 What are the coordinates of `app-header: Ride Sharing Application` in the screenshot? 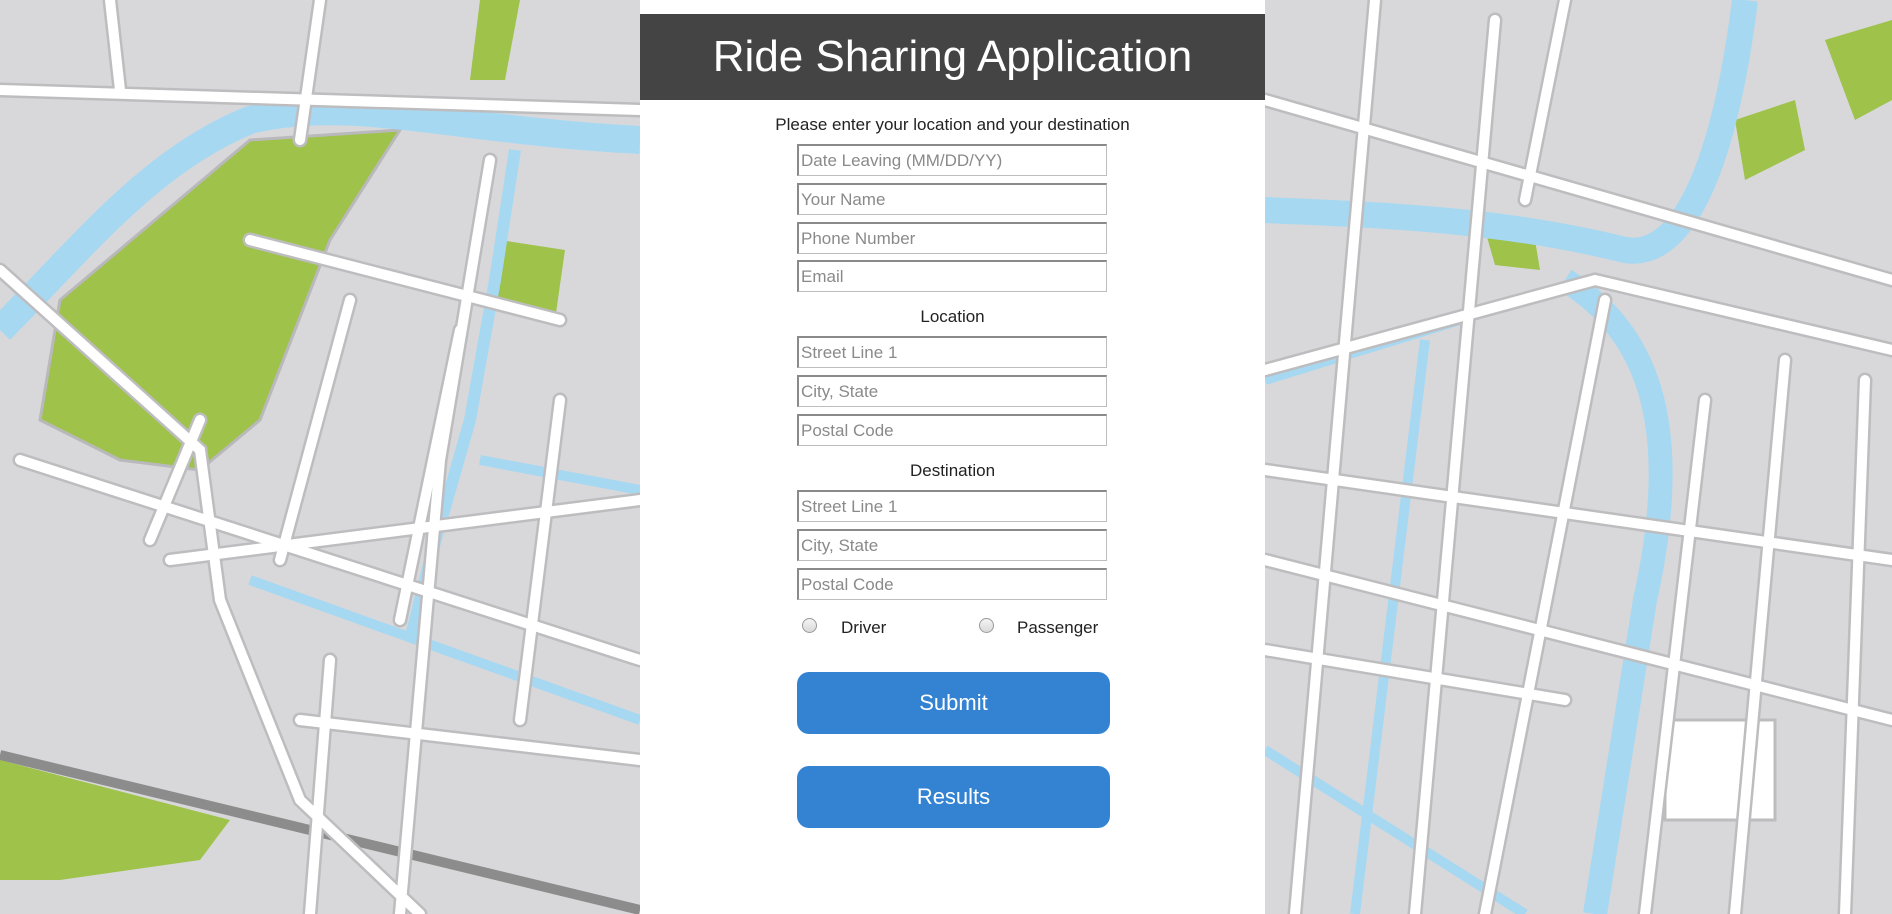 It's located at (952, 57).